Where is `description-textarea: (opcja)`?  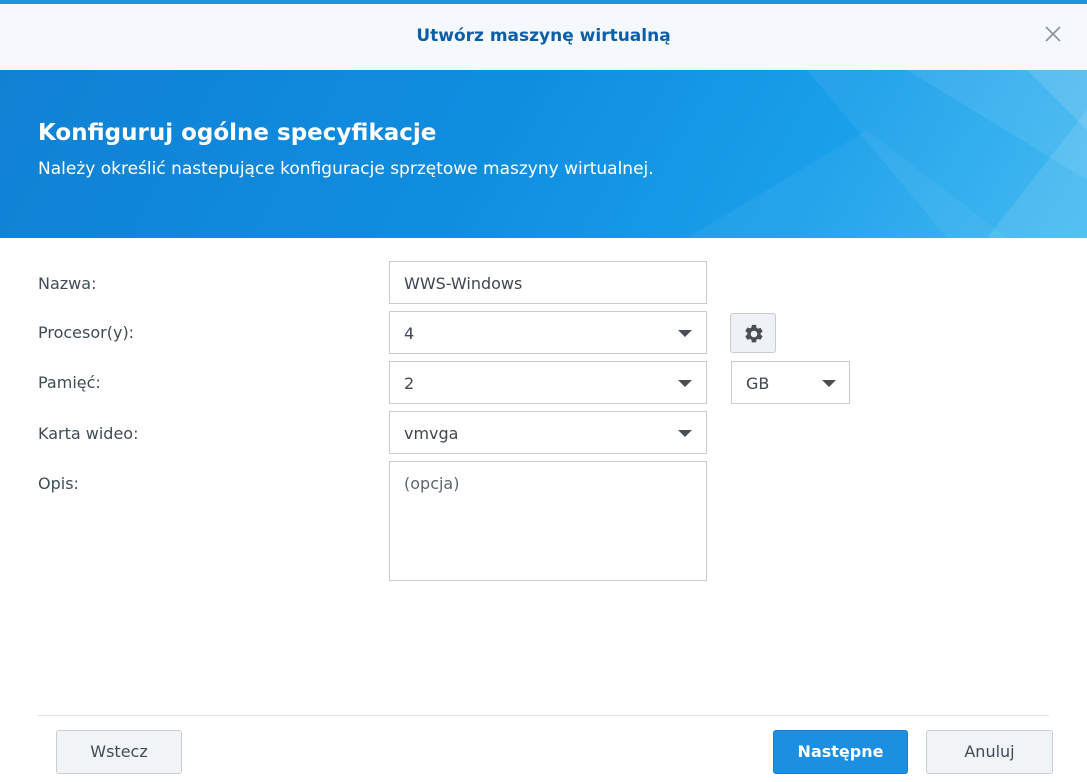 description-textarea: (opcja) is located at coordinates (548, 521).